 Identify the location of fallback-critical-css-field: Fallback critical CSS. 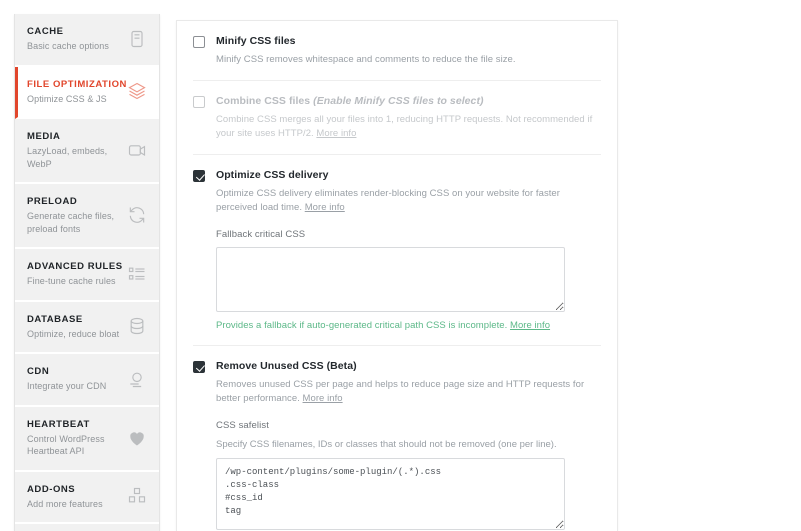
(397, 270).